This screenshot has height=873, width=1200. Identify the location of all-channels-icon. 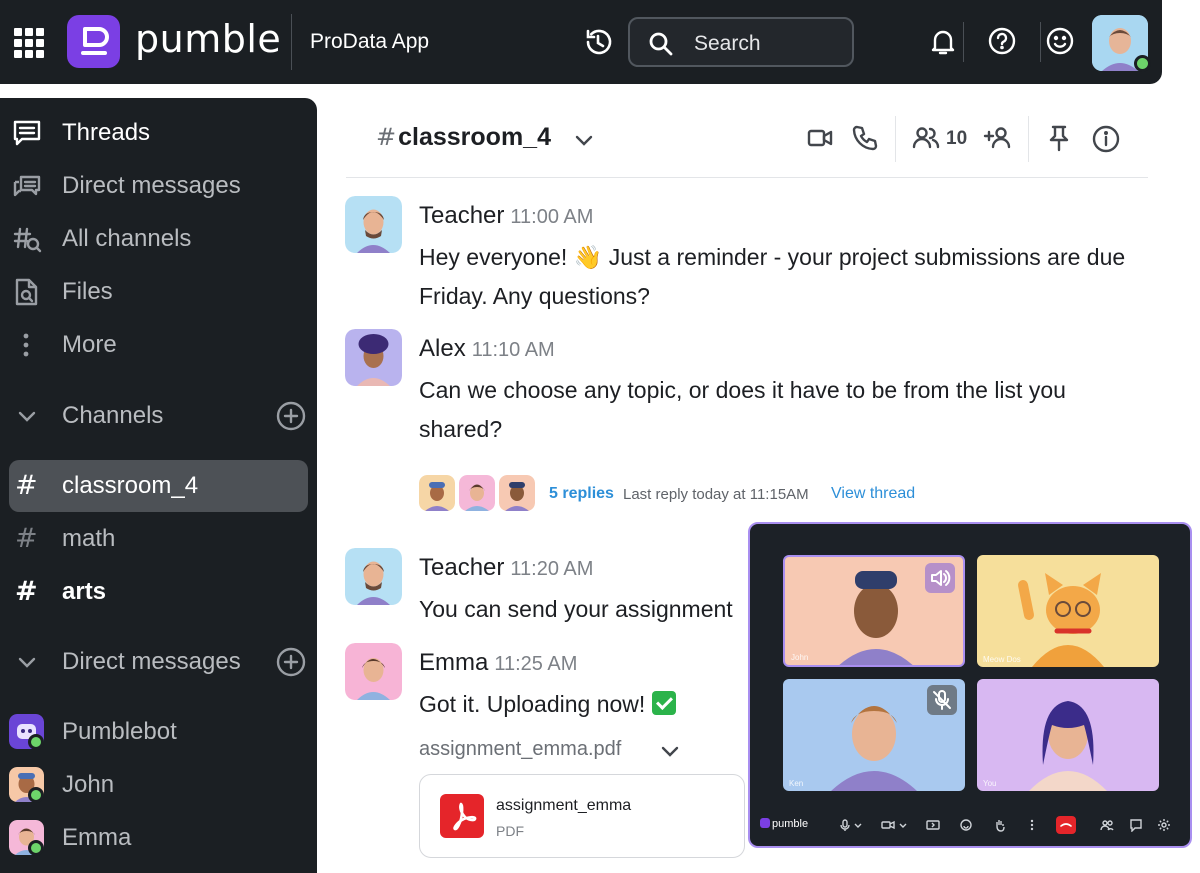
(27, 240).